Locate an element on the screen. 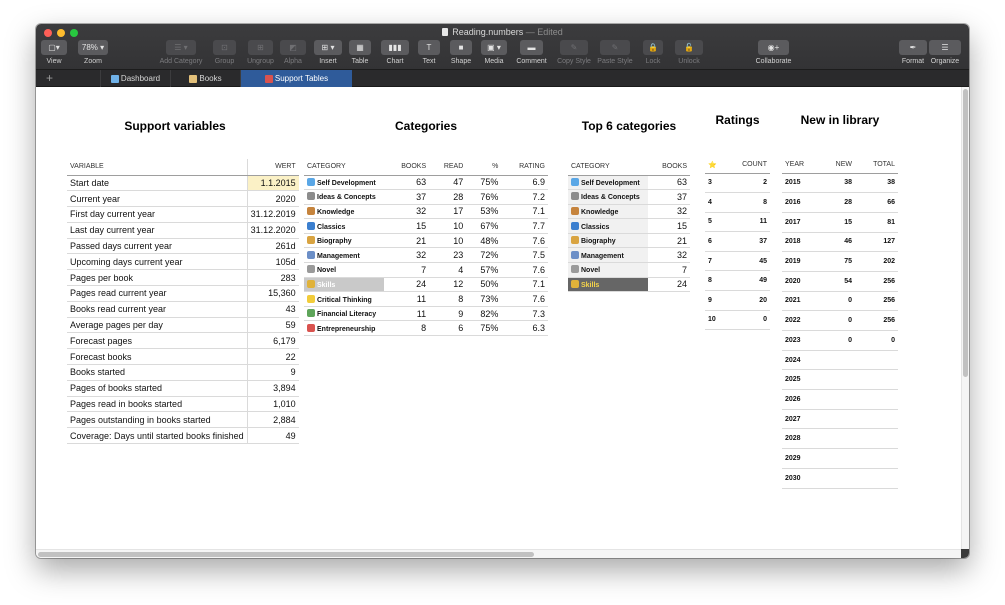 The width and height of the screenshot is (1005, 605). rating-stars: 6 is located at coordinates (715, 241).